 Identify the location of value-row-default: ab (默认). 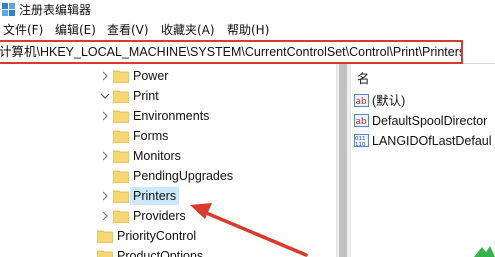
(424, 101).